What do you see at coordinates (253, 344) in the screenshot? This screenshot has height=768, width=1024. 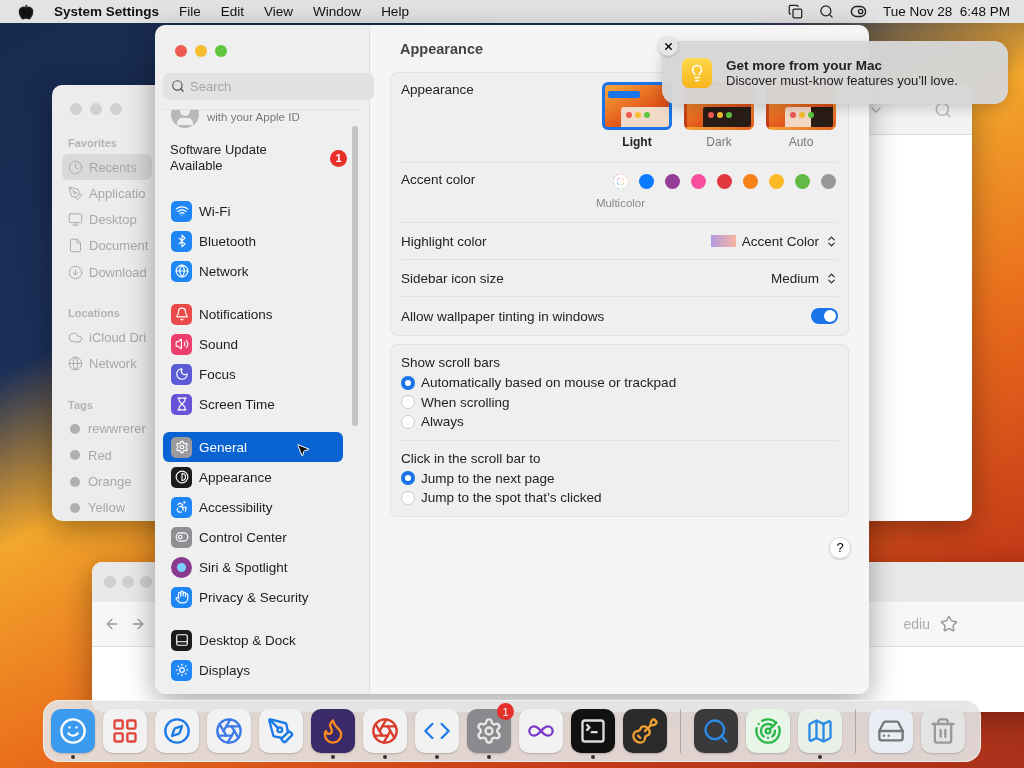 I see `sidebar-item: Sound` at bounding box center [253, 344].